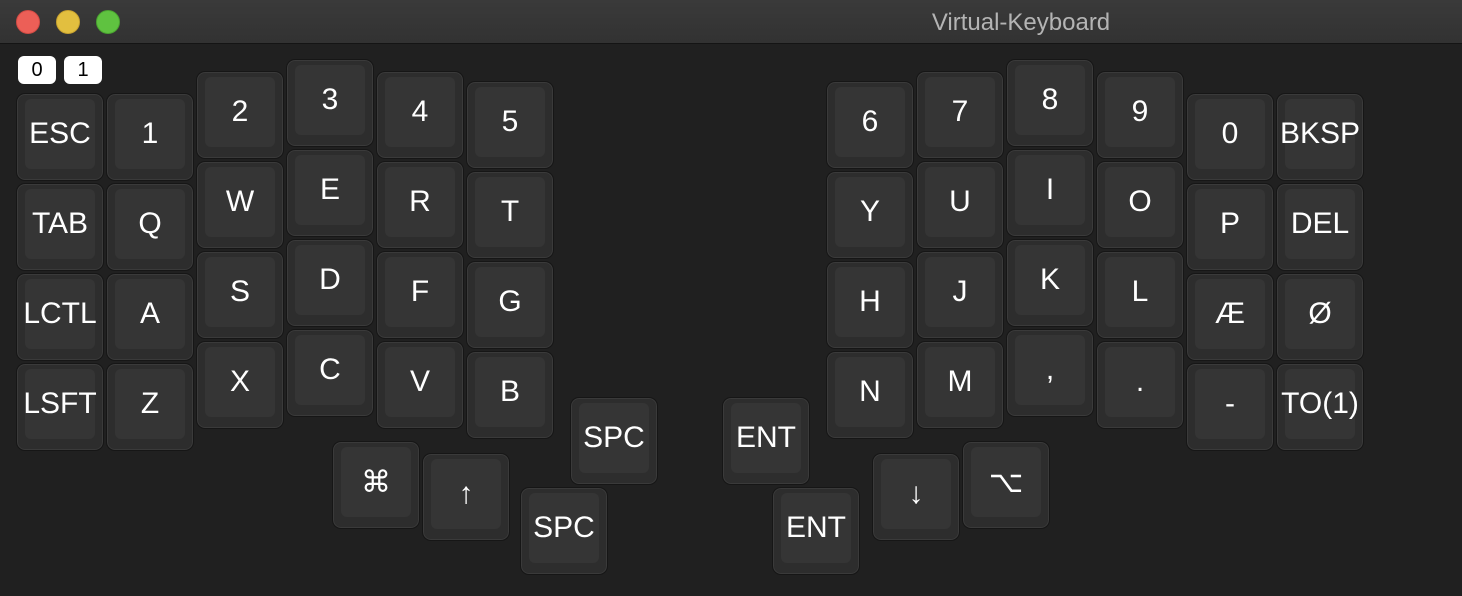  Describe the element at coordinates (420, 291) in the screenshot. I see `key-label: F` at that location.